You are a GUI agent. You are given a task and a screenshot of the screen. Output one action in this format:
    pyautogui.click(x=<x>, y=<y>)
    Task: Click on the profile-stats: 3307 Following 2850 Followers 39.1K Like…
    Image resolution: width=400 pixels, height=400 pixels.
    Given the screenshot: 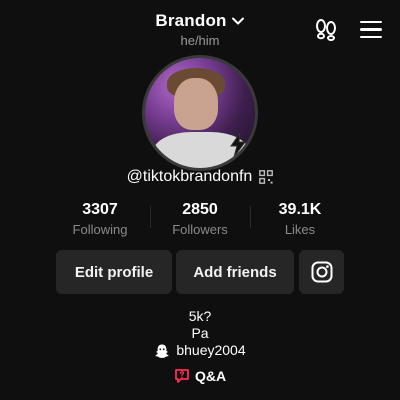 What is the action you would take?
    pyautogui.click(x=200, y=220)
    